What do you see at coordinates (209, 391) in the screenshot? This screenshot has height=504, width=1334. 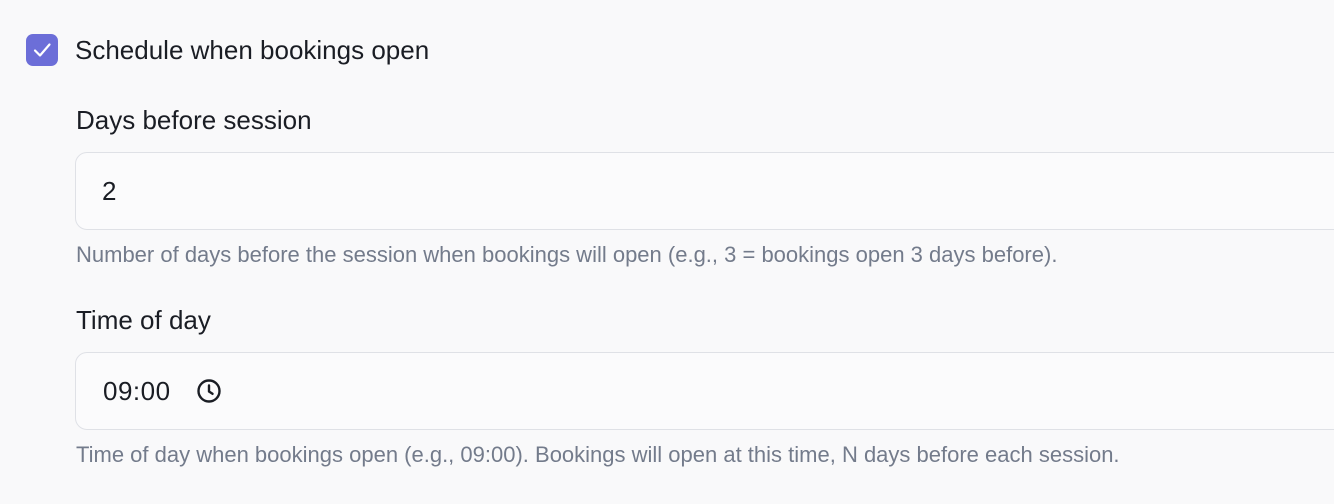 I see `clock-icon` at bounding box center [209, 391].